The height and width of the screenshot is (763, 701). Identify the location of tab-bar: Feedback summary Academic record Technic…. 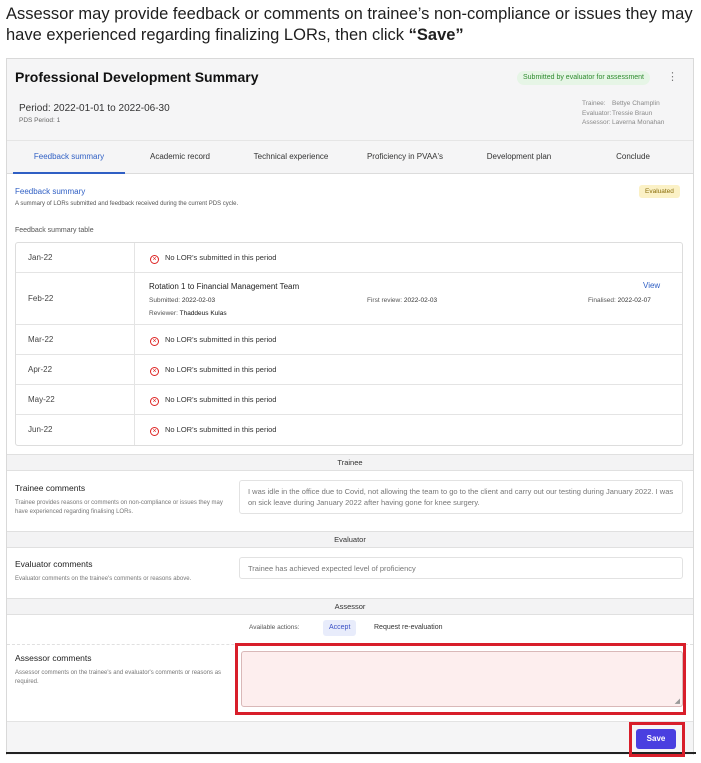
(350, 157).